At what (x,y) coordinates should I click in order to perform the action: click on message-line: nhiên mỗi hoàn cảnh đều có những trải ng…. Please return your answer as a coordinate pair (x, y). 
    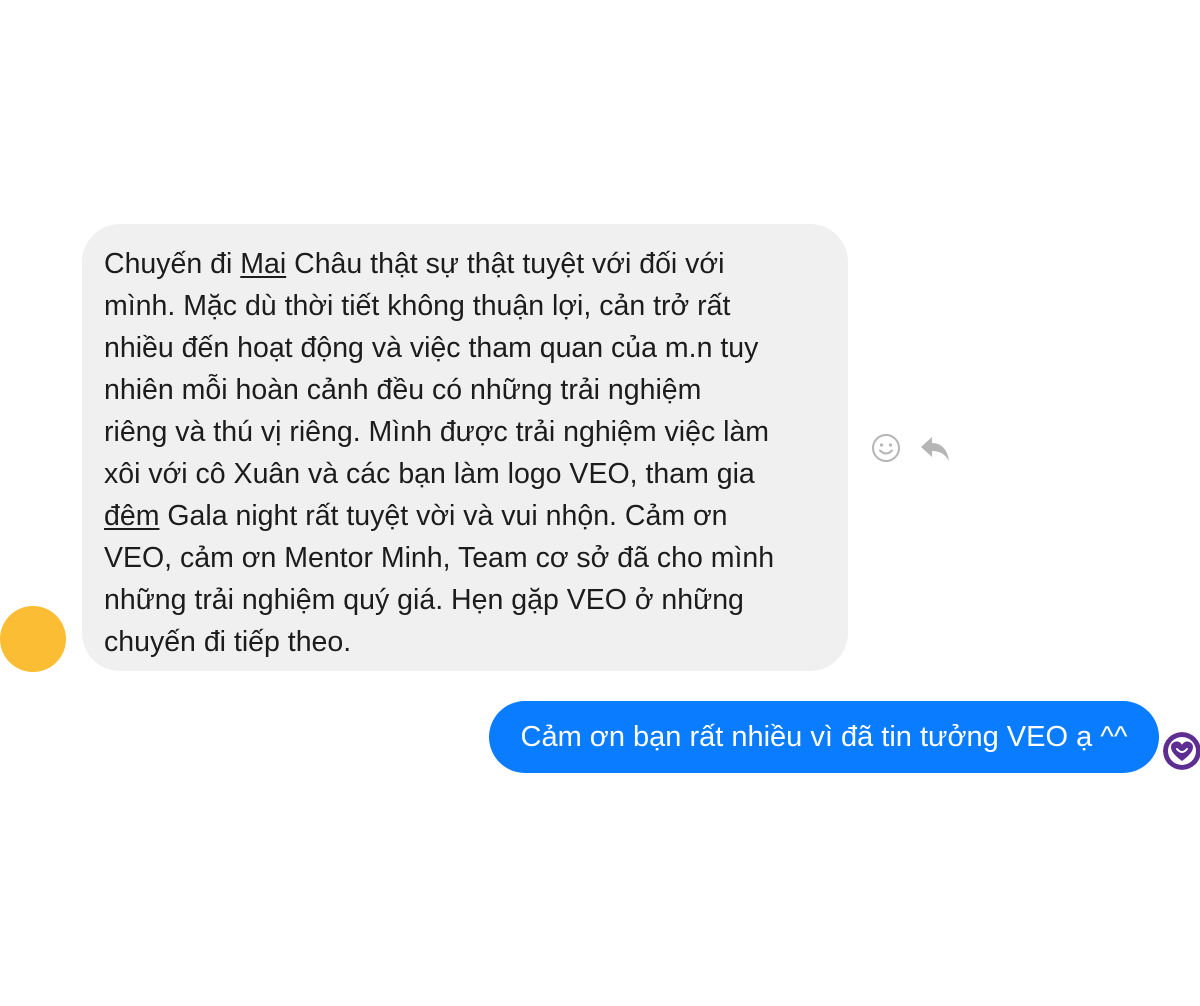
    Looking at the image, I should click on (403, 390).